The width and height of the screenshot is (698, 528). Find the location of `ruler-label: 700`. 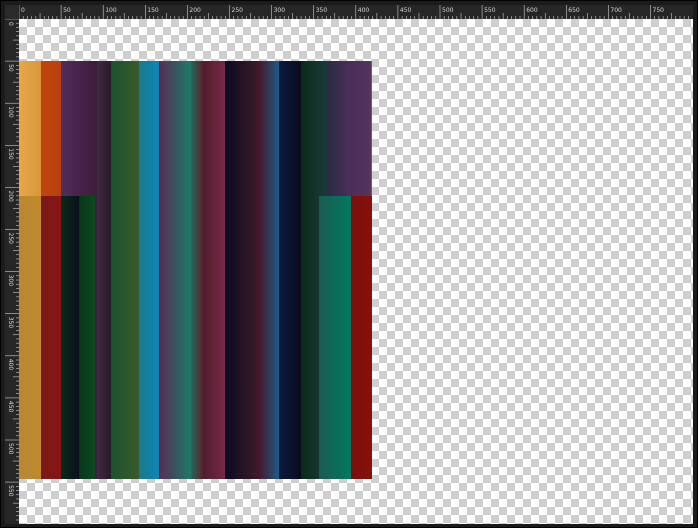

ruler-label: 700 is located at coordinates (616, 10).